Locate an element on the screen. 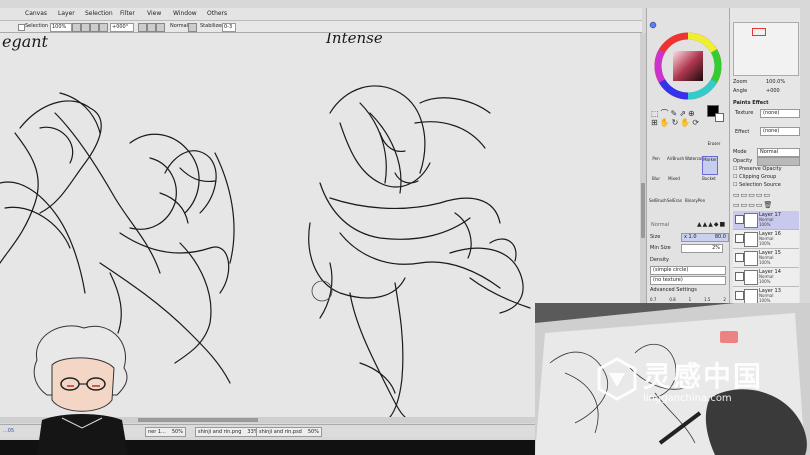 The height and width of the screenshot is (455, 810). selection-source-checkbox: ☐ Selection Source is located at coordinates (757, 185).